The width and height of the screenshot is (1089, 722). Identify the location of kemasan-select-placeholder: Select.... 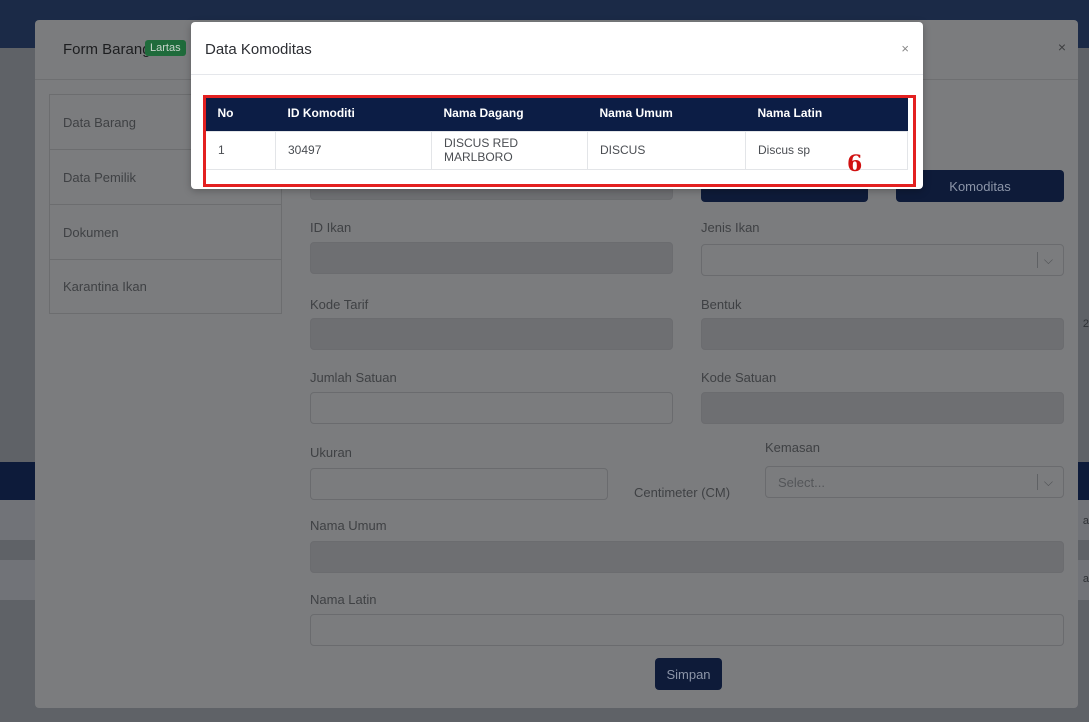
(801, 482).